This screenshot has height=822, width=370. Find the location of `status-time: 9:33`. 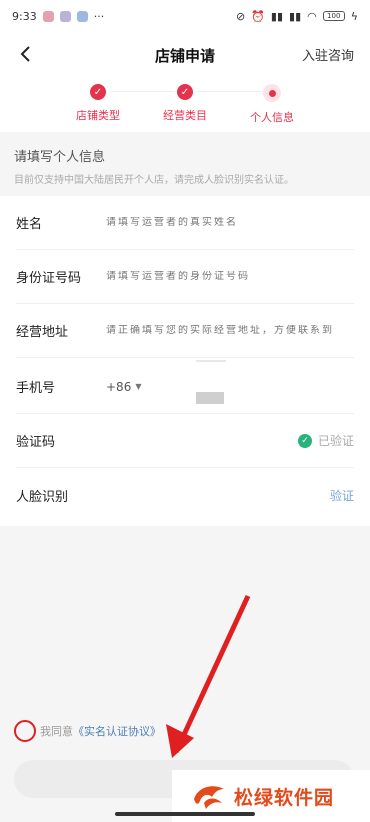

status-time: 9:33 is located at coordinates (24, 16).